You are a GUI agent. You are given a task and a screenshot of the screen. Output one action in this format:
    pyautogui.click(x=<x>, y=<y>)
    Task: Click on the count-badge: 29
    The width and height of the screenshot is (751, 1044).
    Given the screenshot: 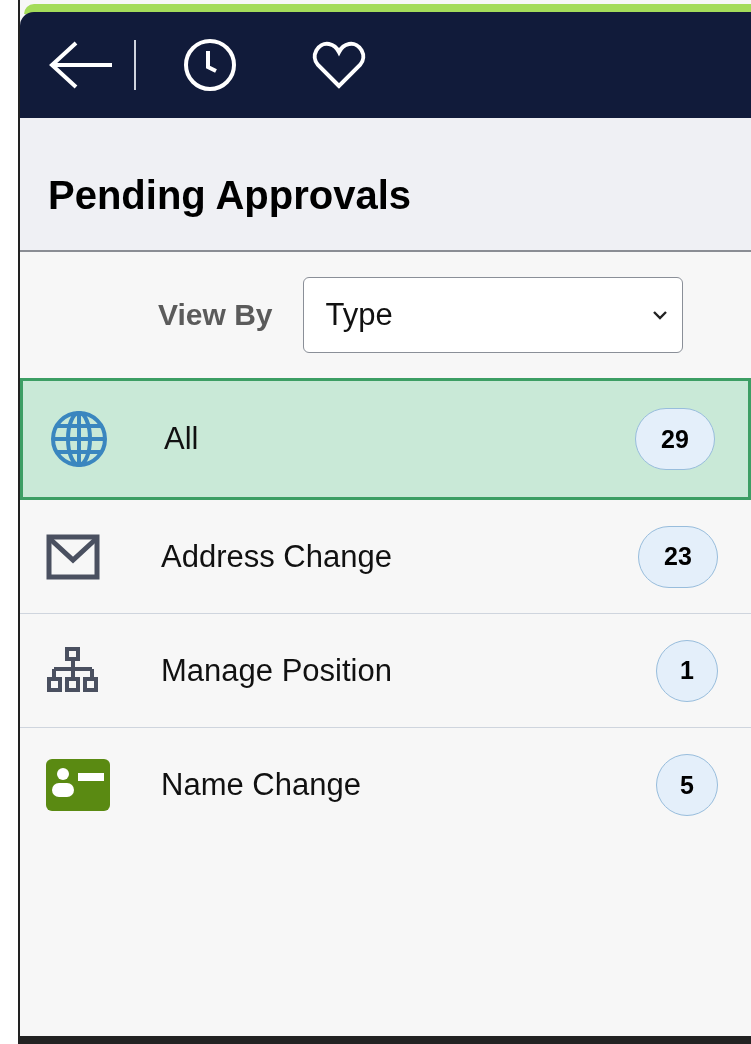 What is the action you would take?
    pyautogui.click(x=675, y=439)
    